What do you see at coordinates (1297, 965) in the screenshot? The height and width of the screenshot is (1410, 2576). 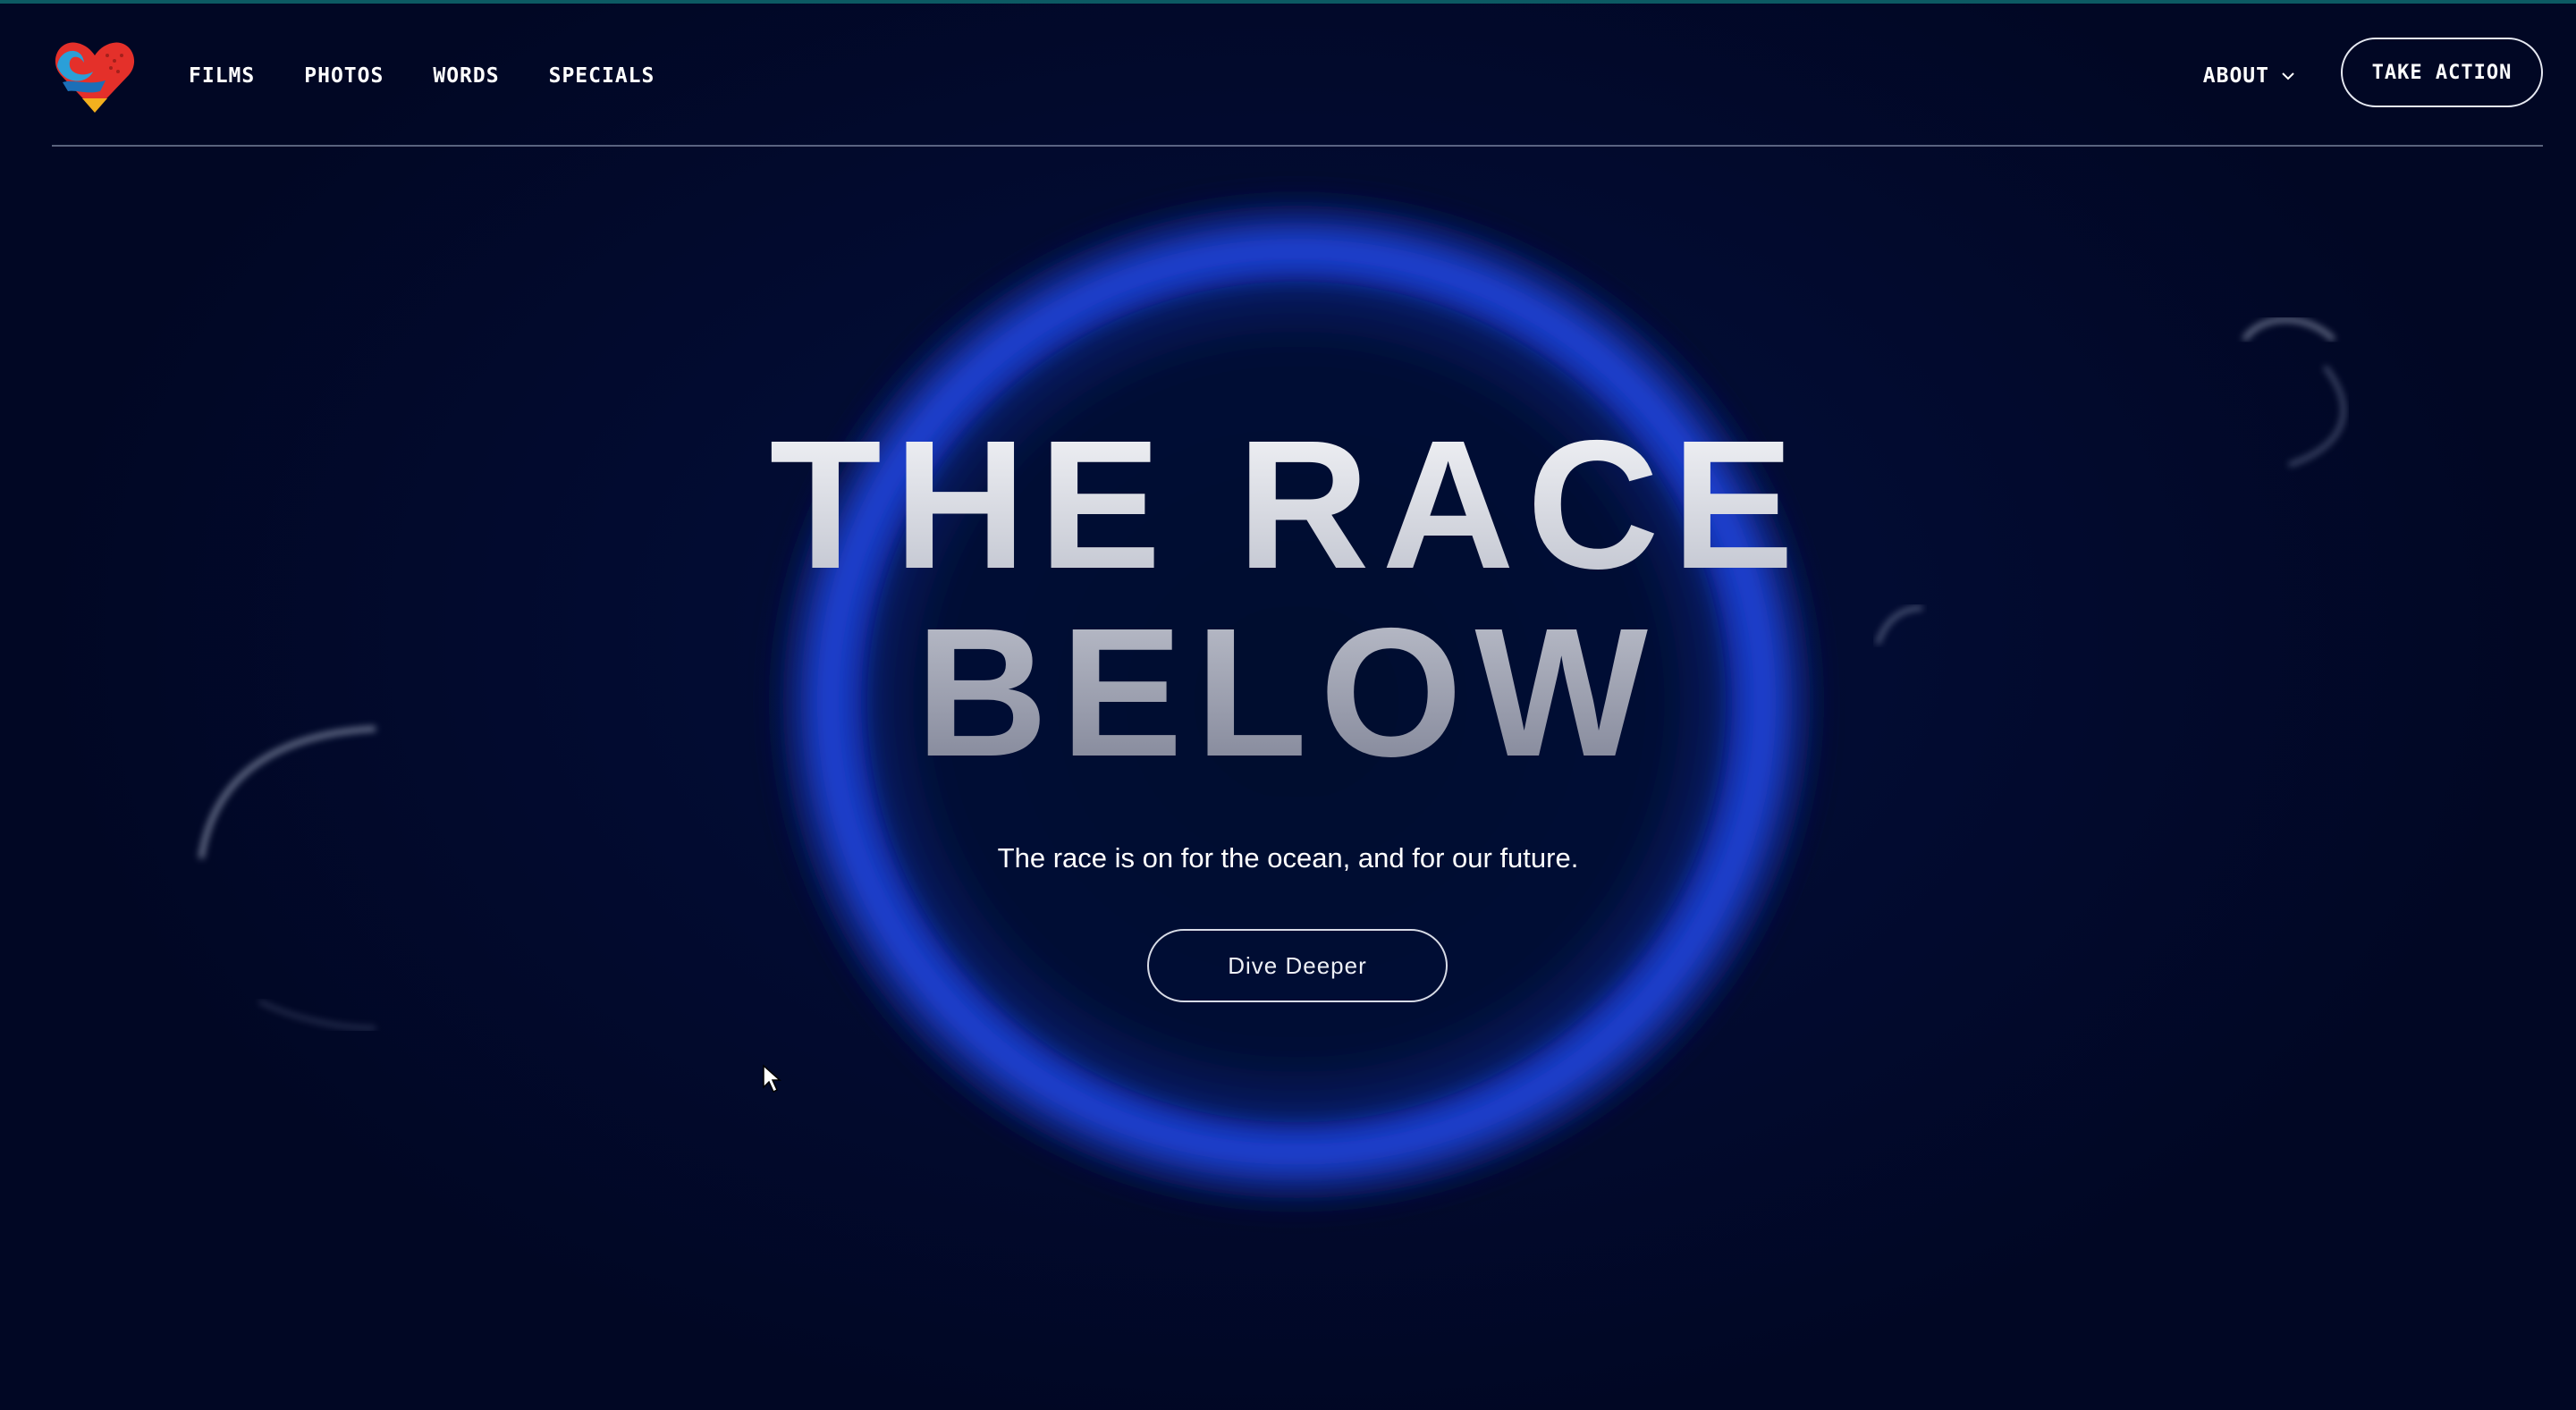 I see `dive-deeper-button: Dive Deeper` at bounding box center [1297, 965].